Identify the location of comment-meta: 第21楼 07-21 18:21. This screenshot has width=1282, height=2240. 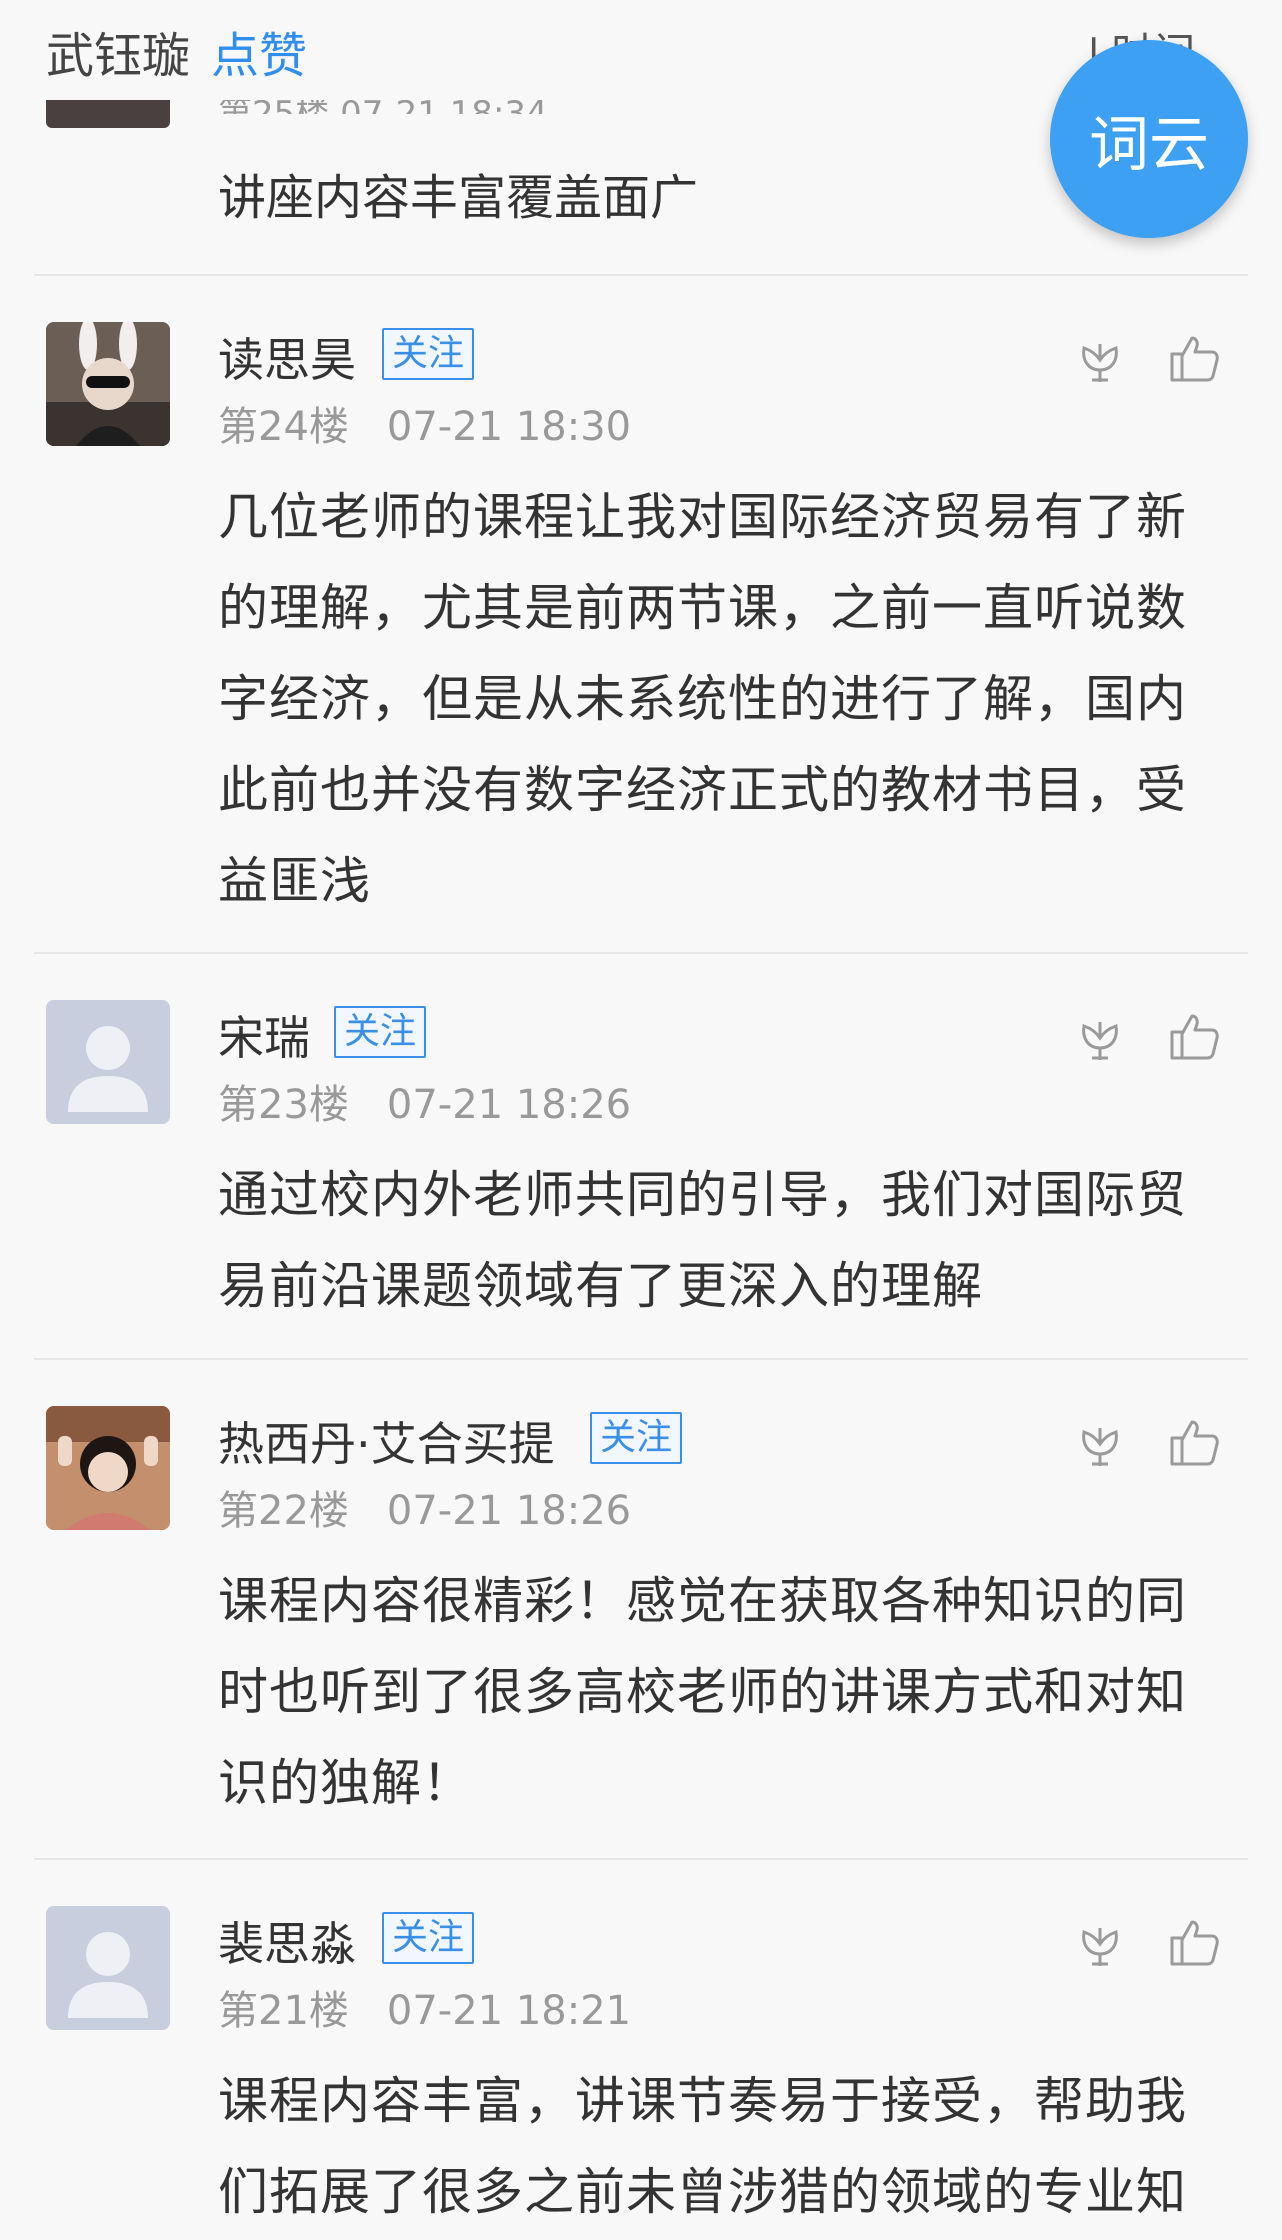
(424, 2007).